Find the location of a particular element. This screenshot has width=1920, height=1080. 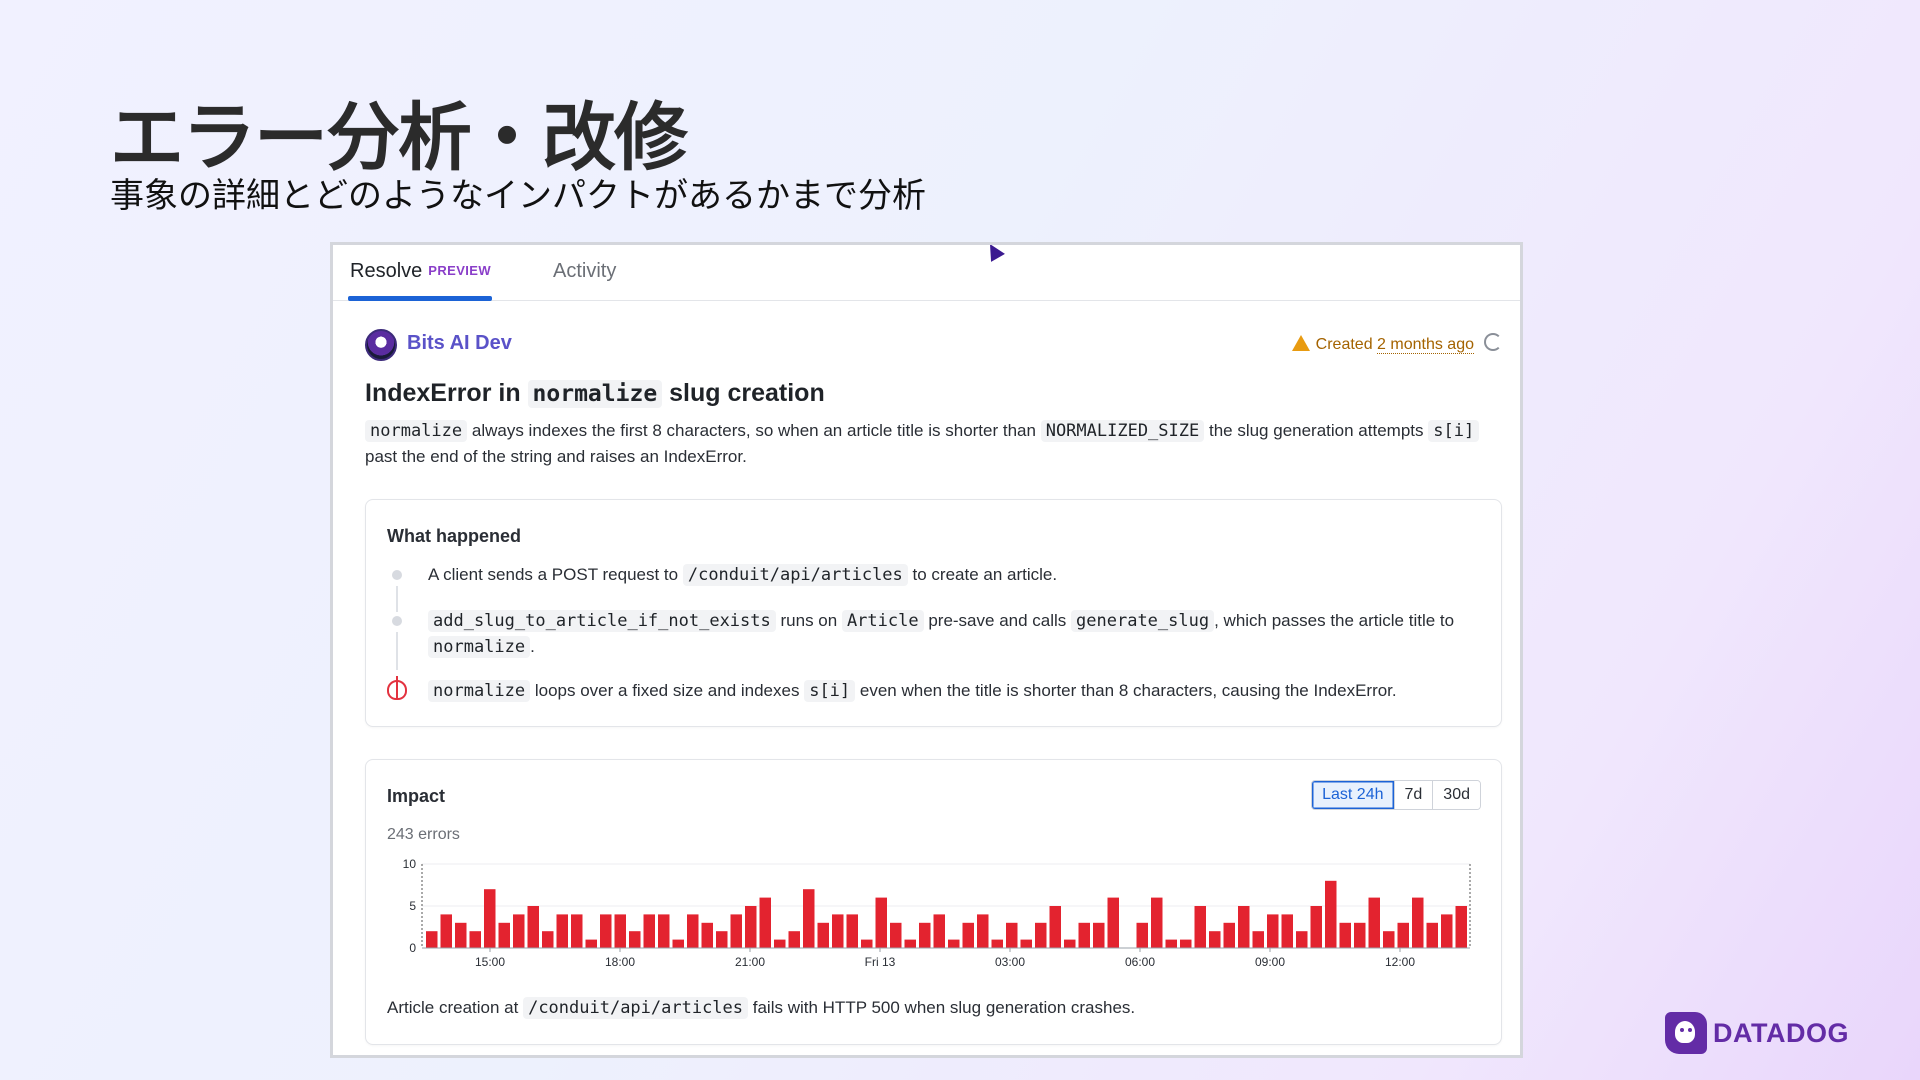

inline-code: s[i] is located at coordinates (1454, 431).